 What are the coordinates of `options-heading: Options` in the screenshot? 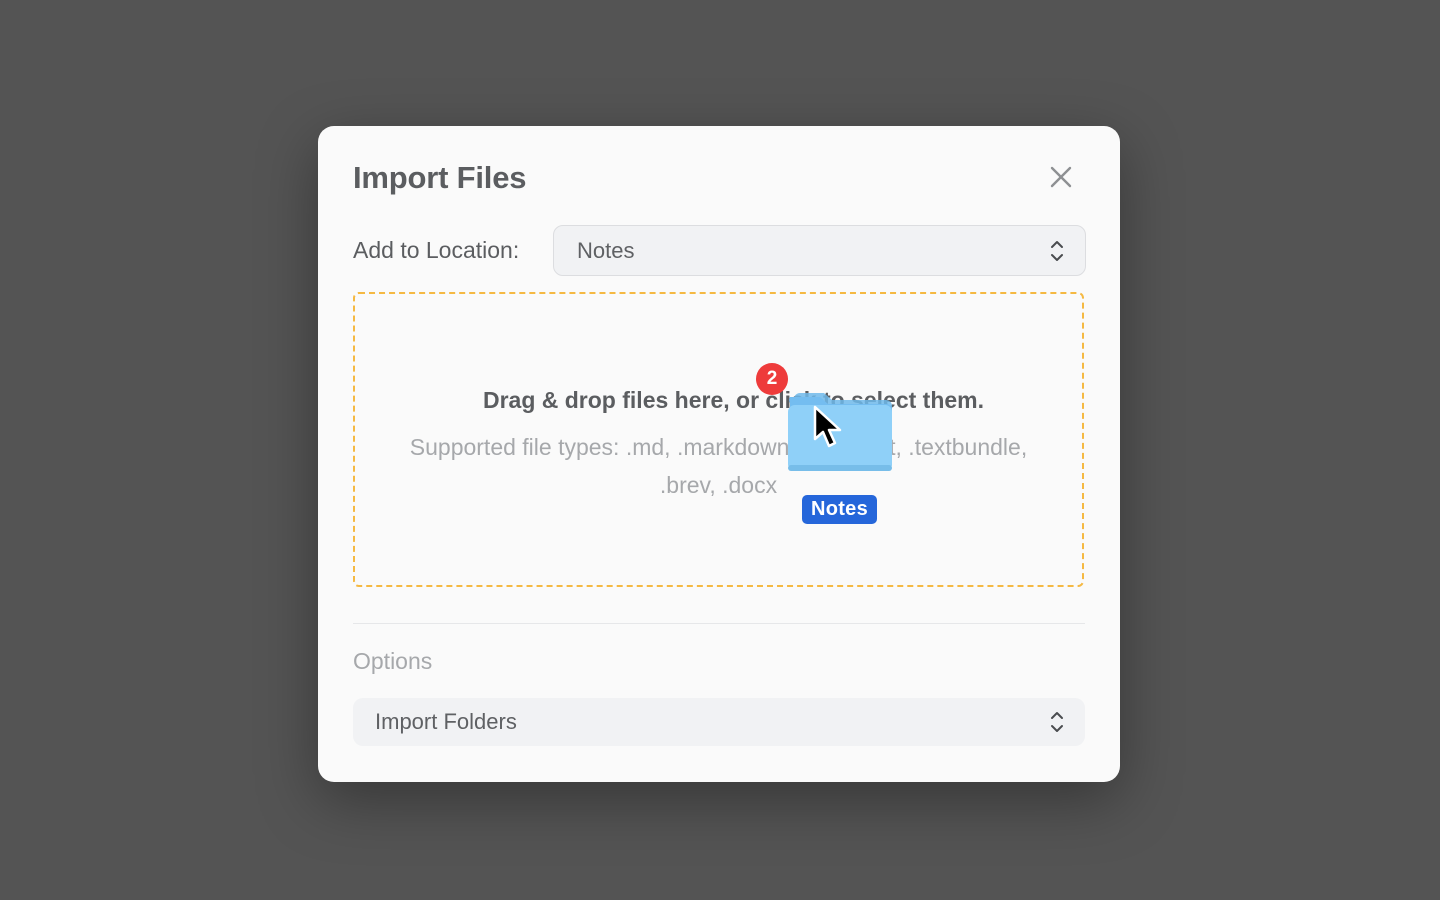 It's located at (393, 661).